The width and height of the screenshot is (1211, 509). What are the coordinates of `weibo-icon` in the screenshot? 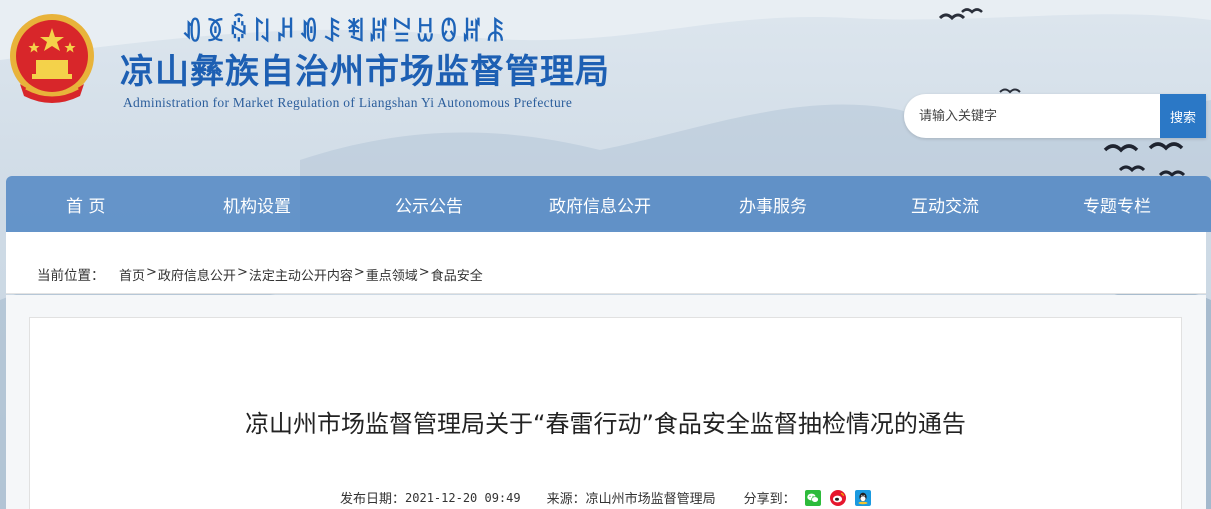 It's located at (837, 497).